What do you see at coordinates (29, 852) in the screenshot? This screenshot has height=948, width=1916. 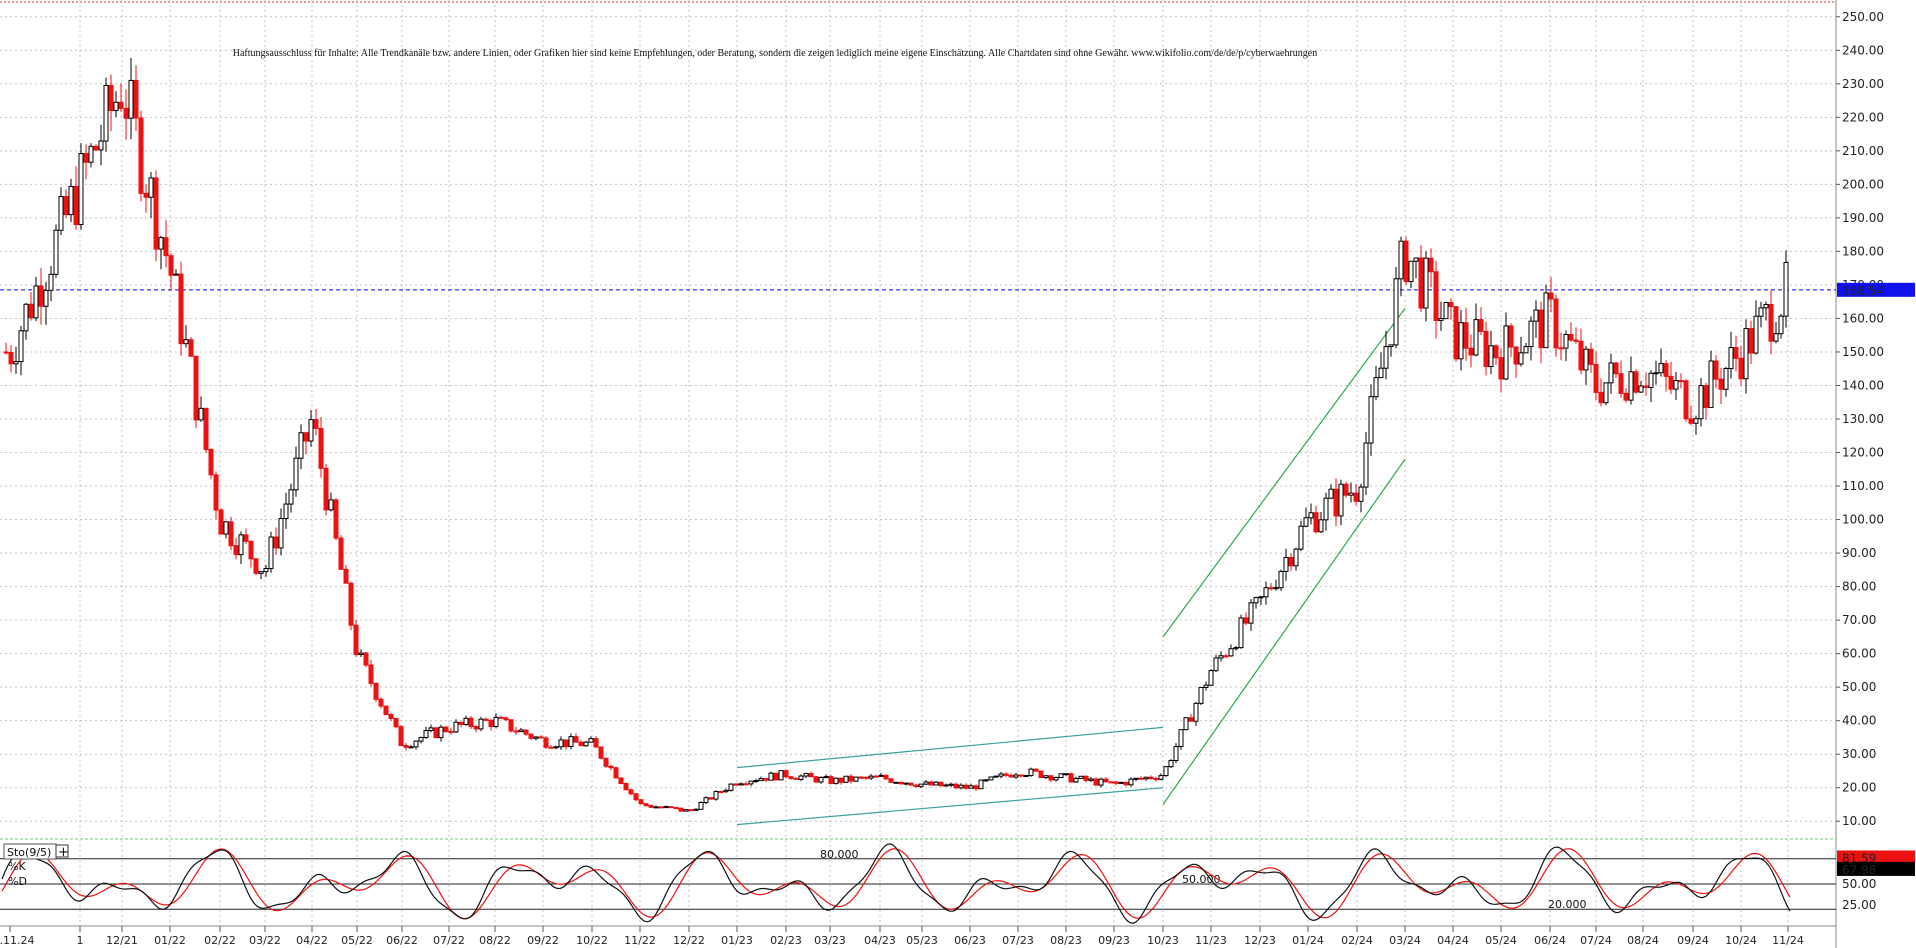 I see `stochastic-title: Sto(9/5)` at bounding box center [29, 852].